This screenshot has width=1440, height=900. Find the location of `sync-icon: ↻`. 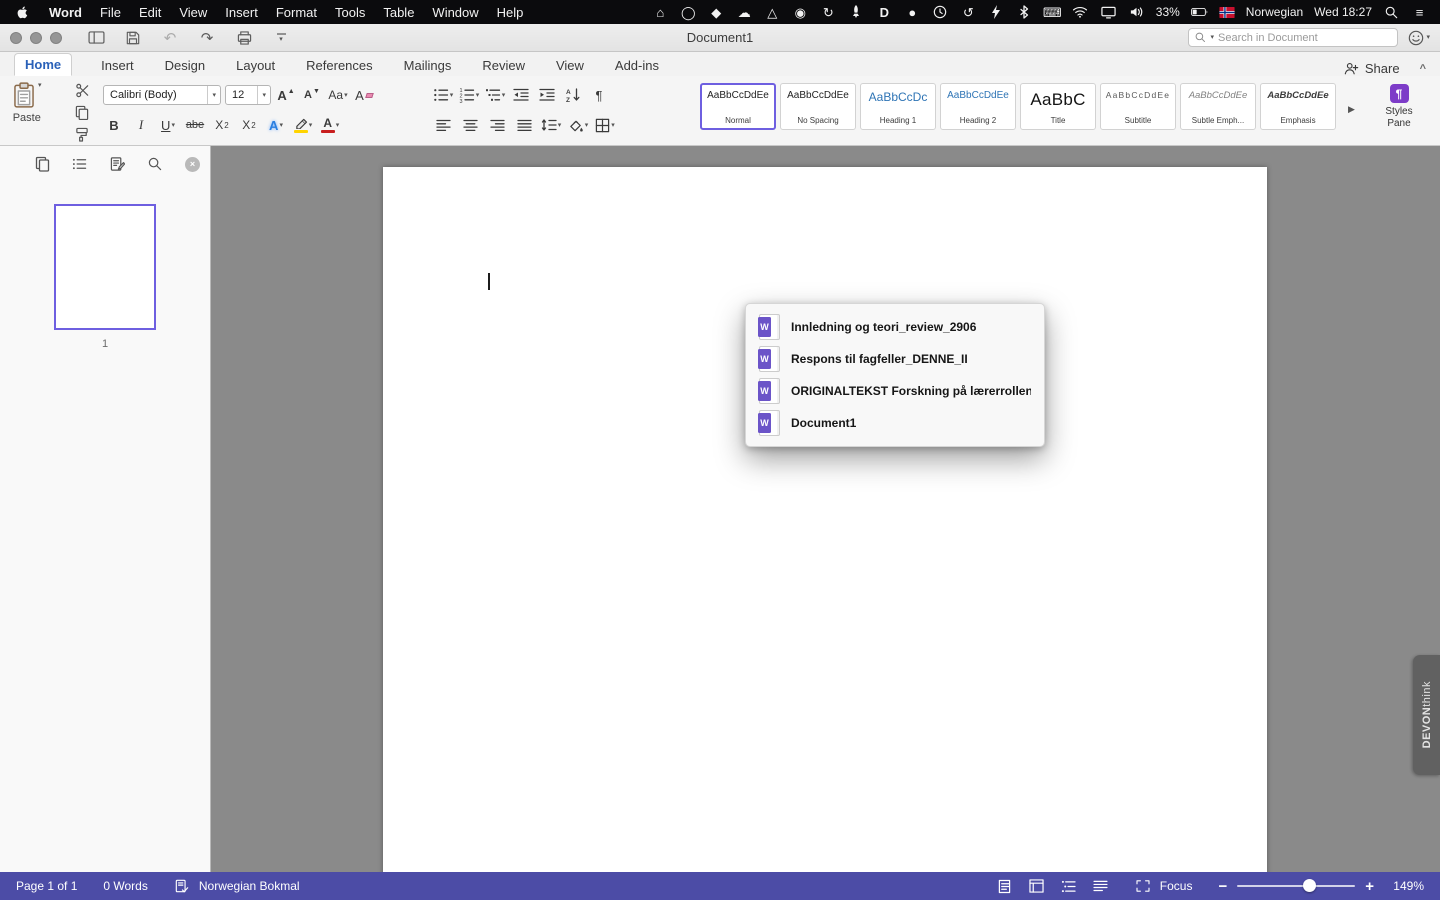

sync-icon: ↻ is located at coordinates (828, 12).